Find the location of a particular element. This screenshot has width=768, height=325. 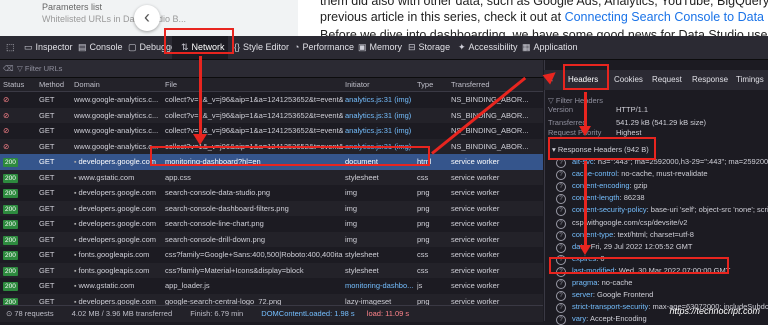

tab-inspector: ▭ Inspector is located at coordinates (48, 47).